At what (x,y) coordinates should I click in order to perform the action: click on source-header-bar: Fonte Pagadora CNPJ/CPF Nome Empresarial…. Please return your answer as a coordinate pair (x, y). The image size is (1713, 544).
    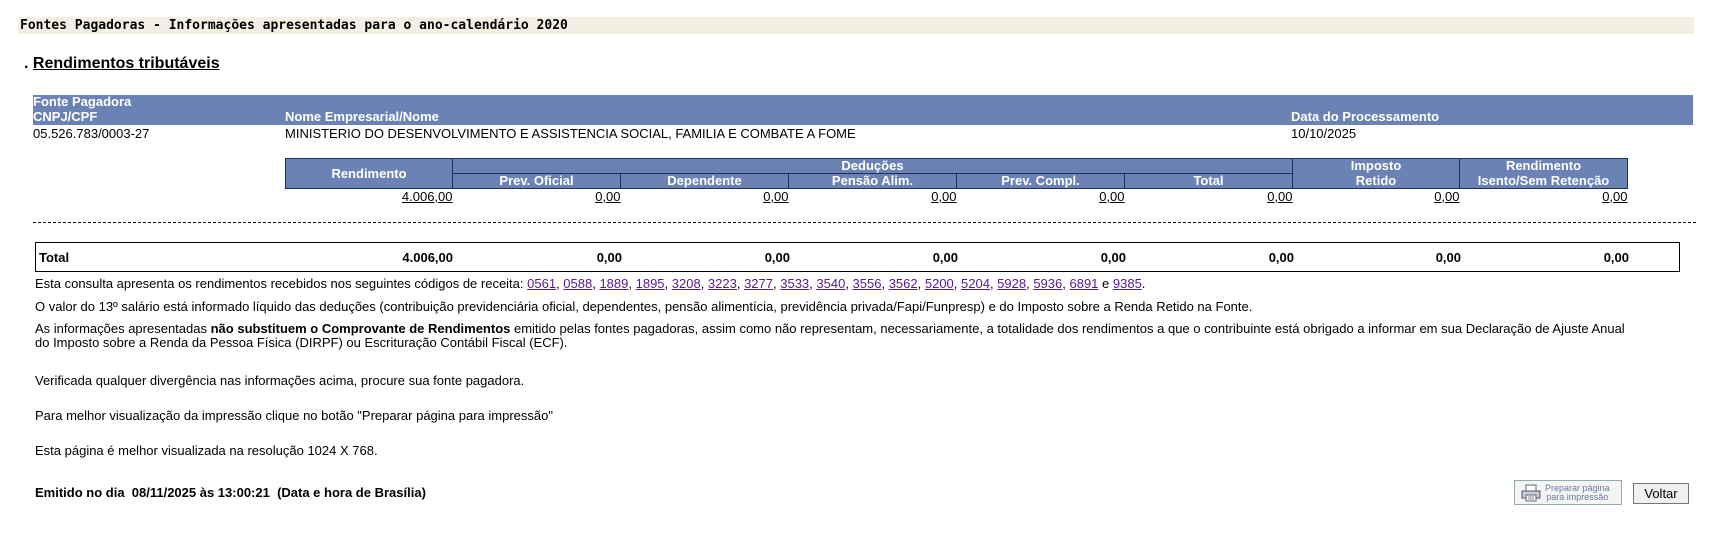
    Looking at the image, I should click on (863, 110).